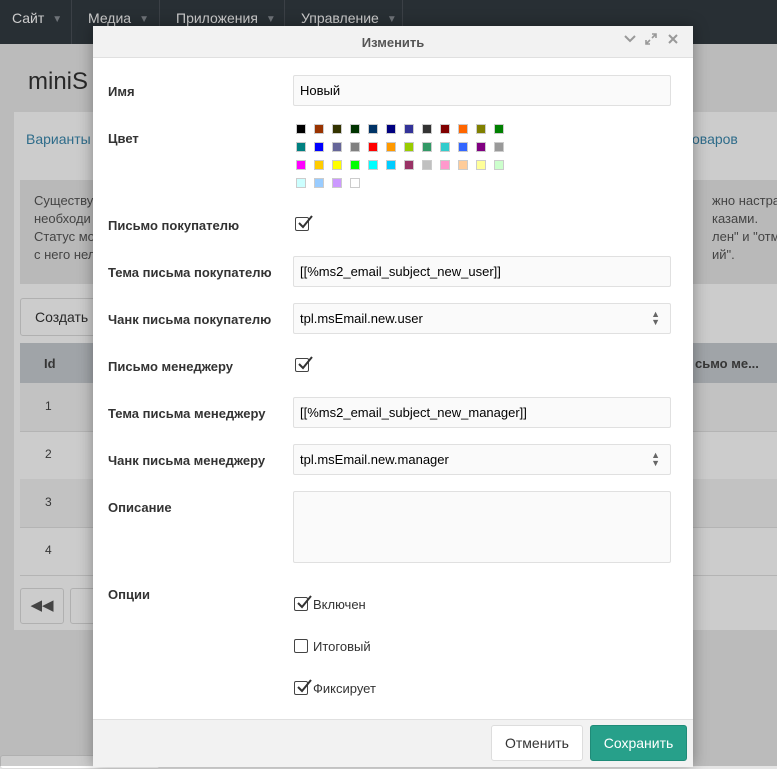 This screenshot has width=777, height=769. What do you see at coordinates (482, 527) in the screenshot?
I see `description-textarea` at bounding box center [482, 527].